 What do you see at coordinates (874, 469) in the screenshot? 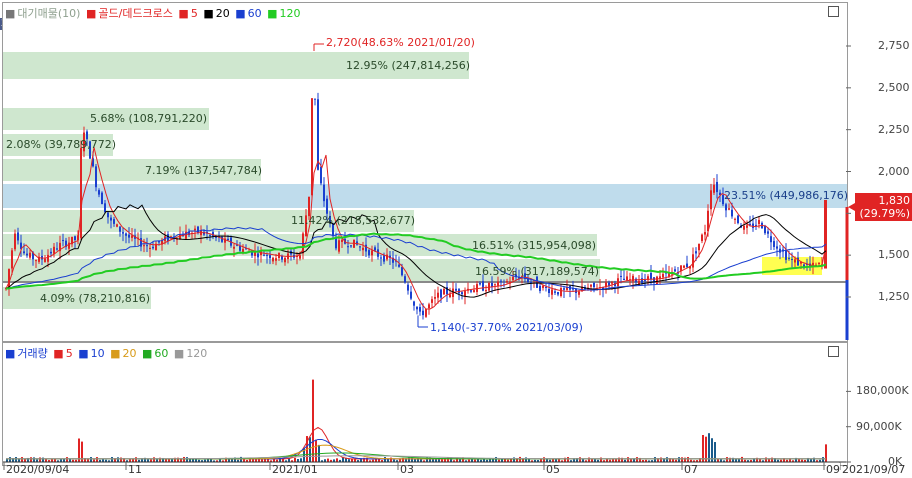
I see `x-tick-label: 2021/09/07` at bounding box center [874, 469].